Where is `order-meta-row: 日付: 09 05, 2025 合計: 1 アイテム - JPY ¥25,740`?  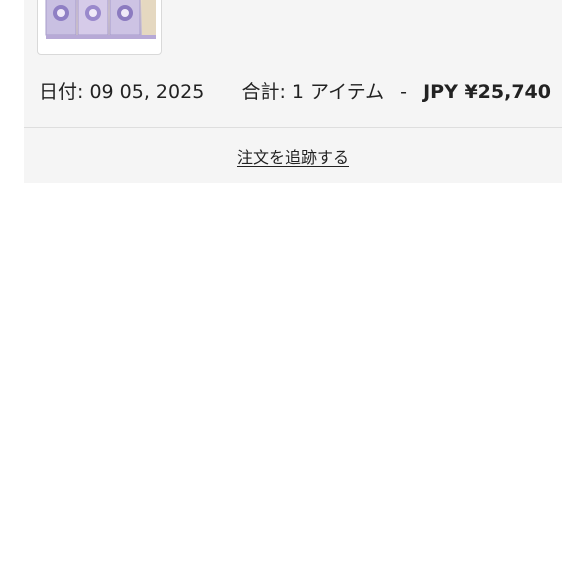 order-meta-row: 日付: 09 05, 2025 合計: 1 アイテム - JPY ¥25,740 is located at coordinates (295, 92).